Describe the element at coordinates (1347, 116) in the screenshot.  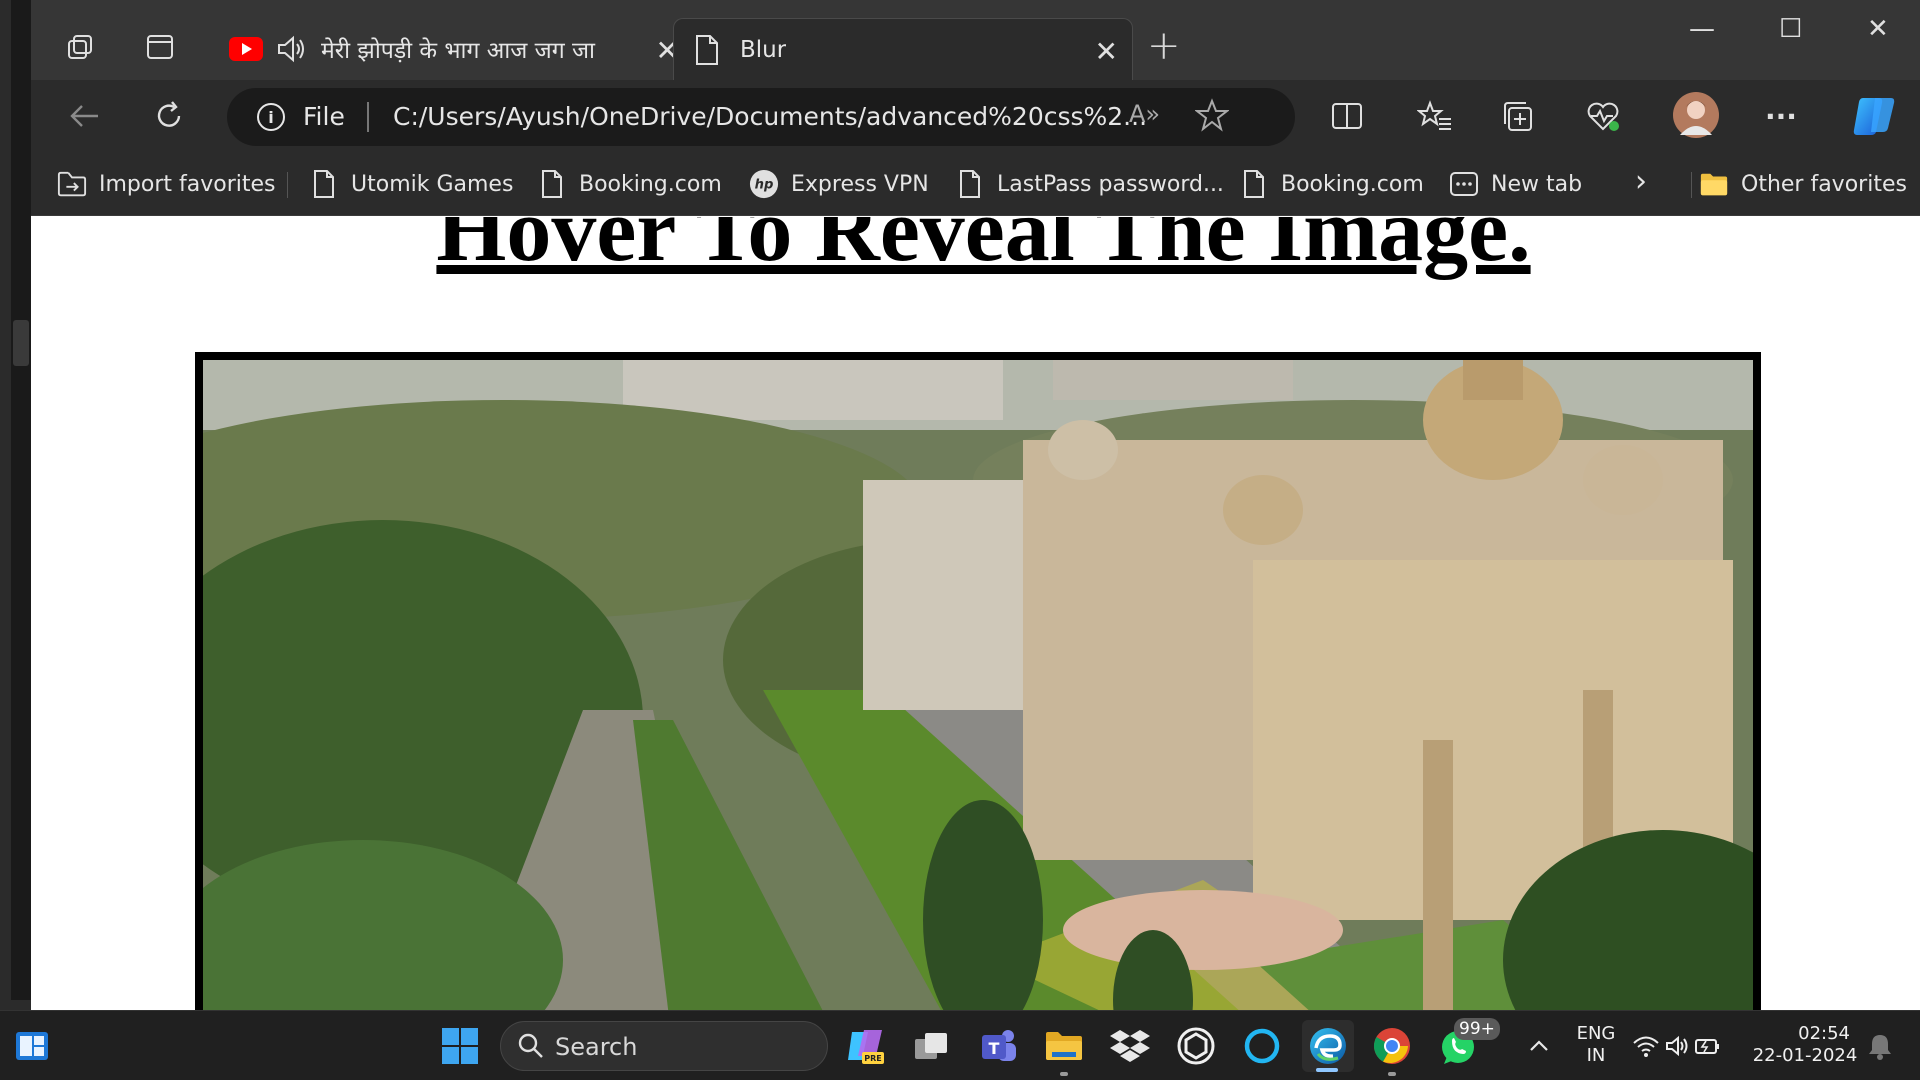
I see `split-screen-icon` at that location.